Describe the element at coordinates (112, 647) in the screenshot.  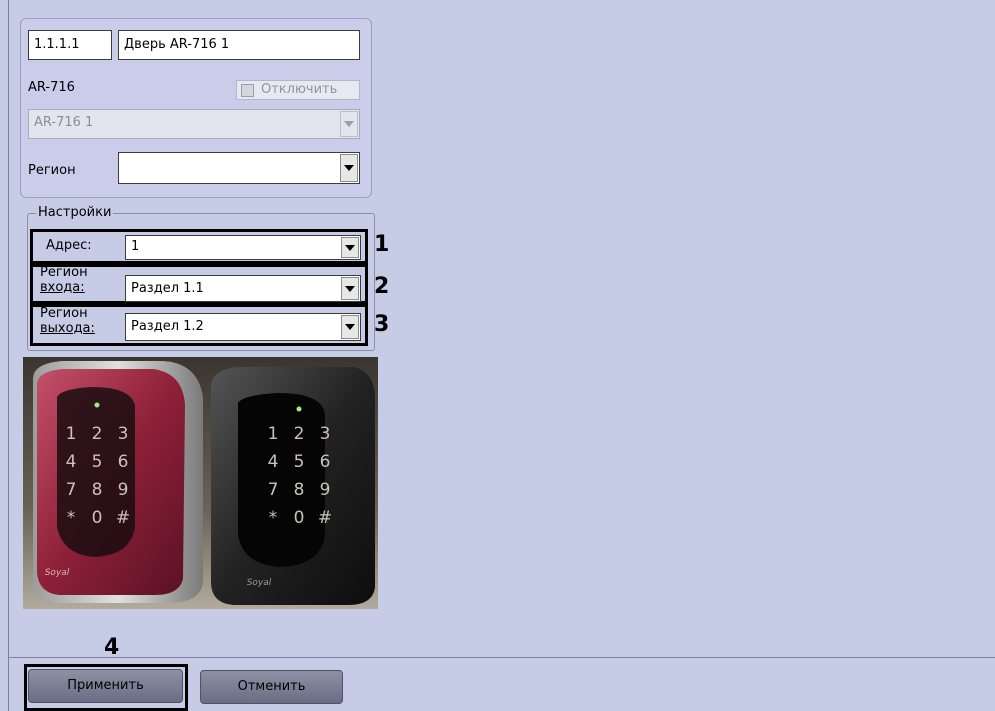
I see `callout-4: 4` at that location.